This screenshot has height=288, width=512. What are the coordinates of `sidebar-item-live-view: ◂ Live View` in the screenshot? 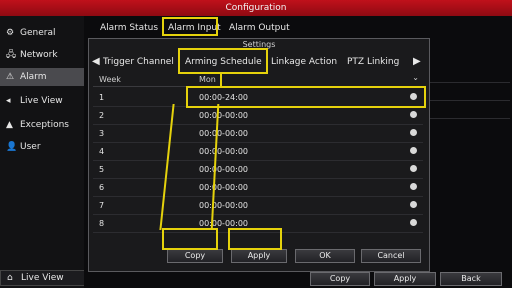 It's located at (42, 101).